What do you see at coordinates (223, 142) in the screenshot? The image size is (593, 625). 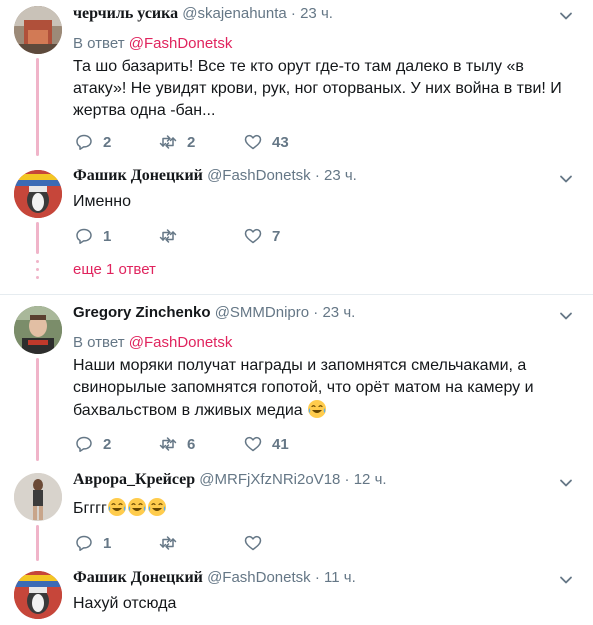 I see `tweet-actions: 2 2 43` at bounding box center [223, 142].